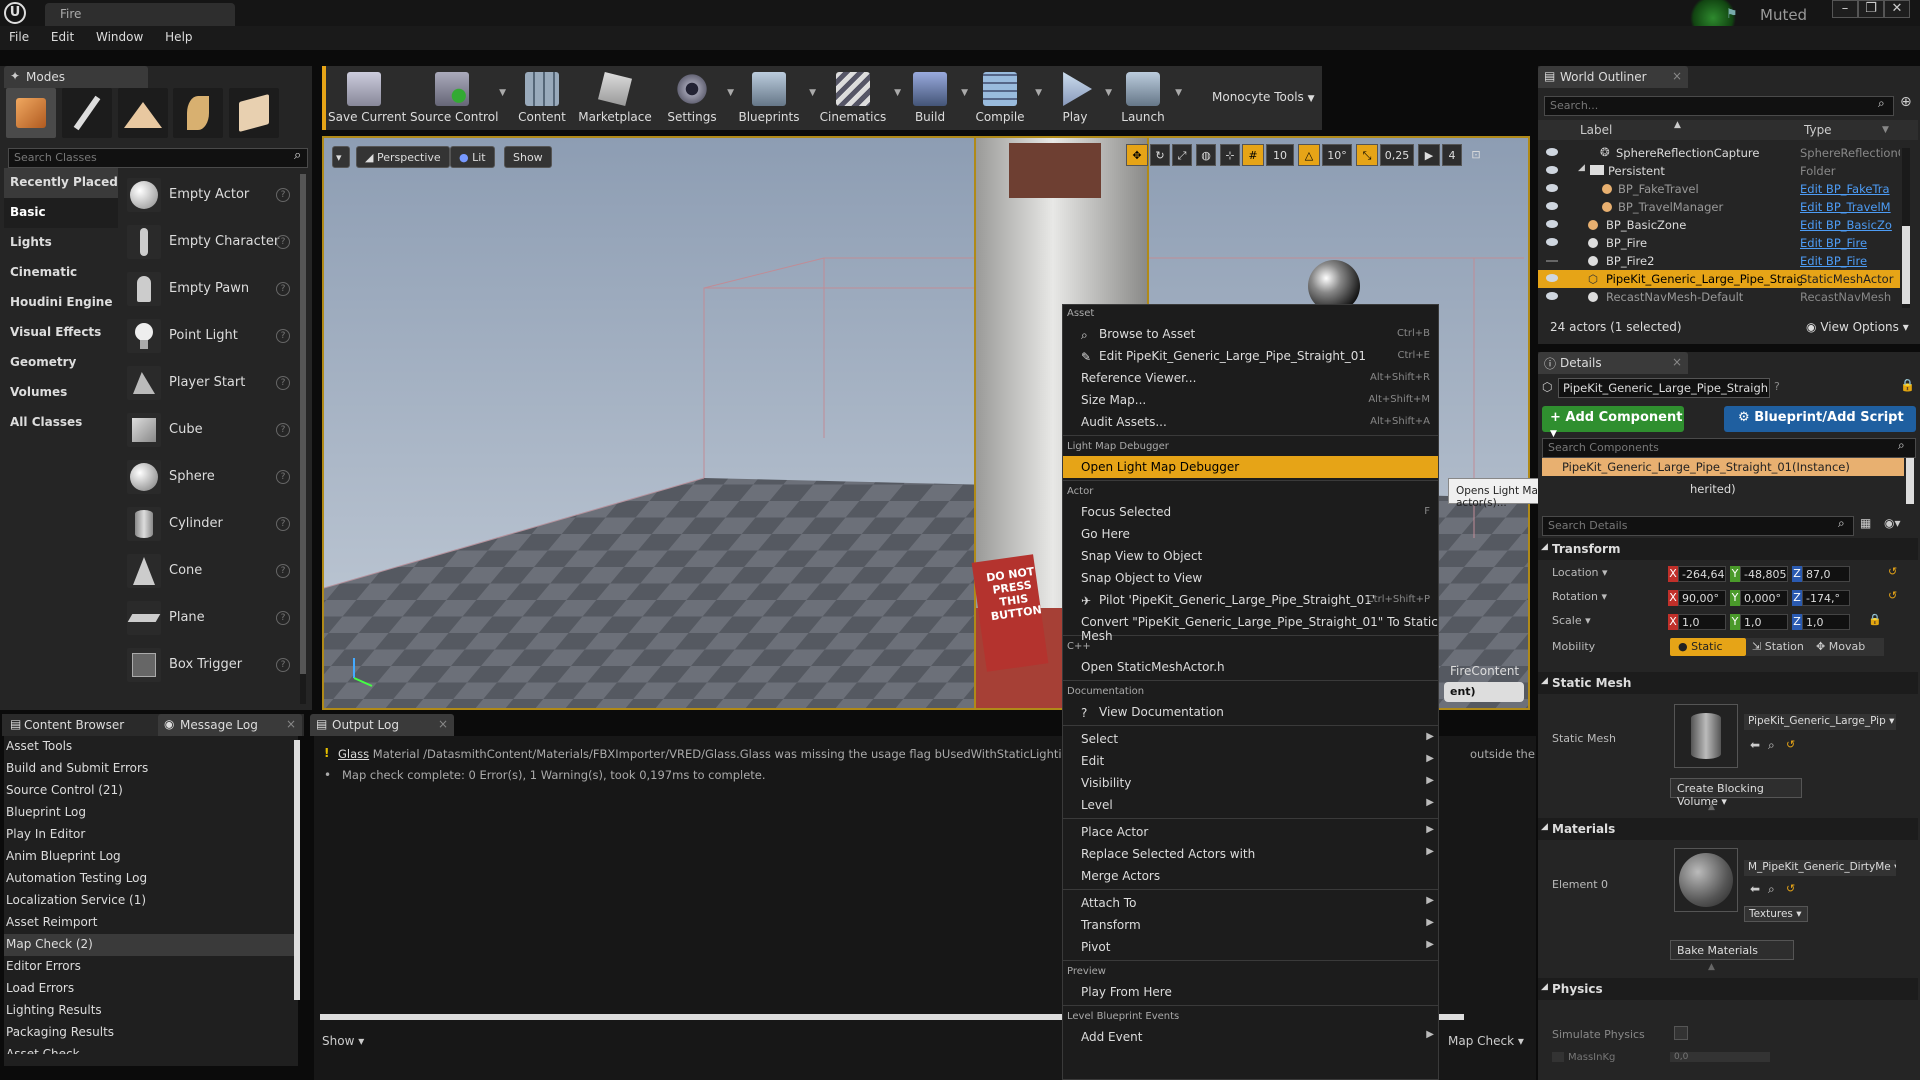 Image resolution: width=1920 pixels, height=1080 pixels. Describe the element at coordinates (1250, 761) in the screenshot. I see `edit-submenu: Edit ▶` at that location.